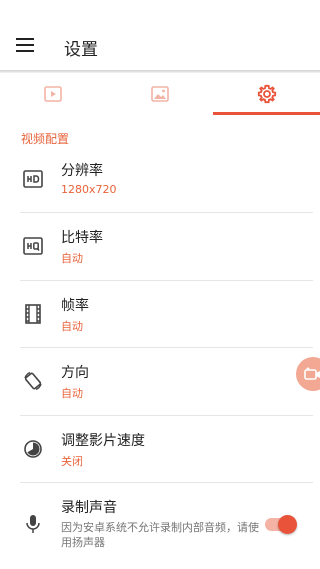  Describe the element at coordinates (75, 306) in the screenshot. I see `setting-title: 帧率` at that location.